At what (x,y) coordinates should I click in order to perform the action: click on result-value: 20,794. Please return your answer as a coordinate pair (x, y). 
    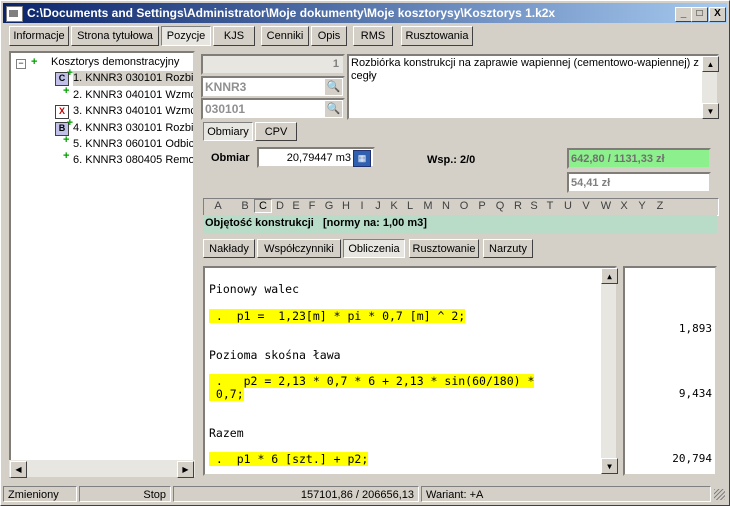
    Looking at the image, I should click on (692, 458).